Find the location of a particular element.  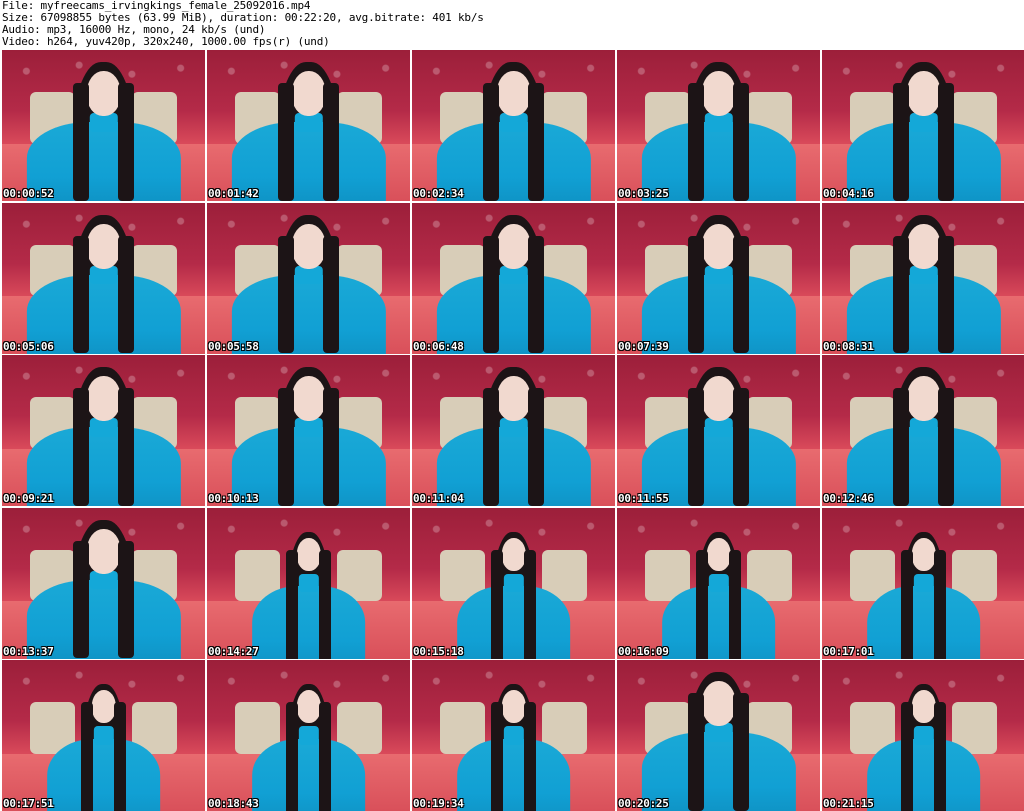

video-thumbnail: 00:17:01 is located at coordinates (923, 583).